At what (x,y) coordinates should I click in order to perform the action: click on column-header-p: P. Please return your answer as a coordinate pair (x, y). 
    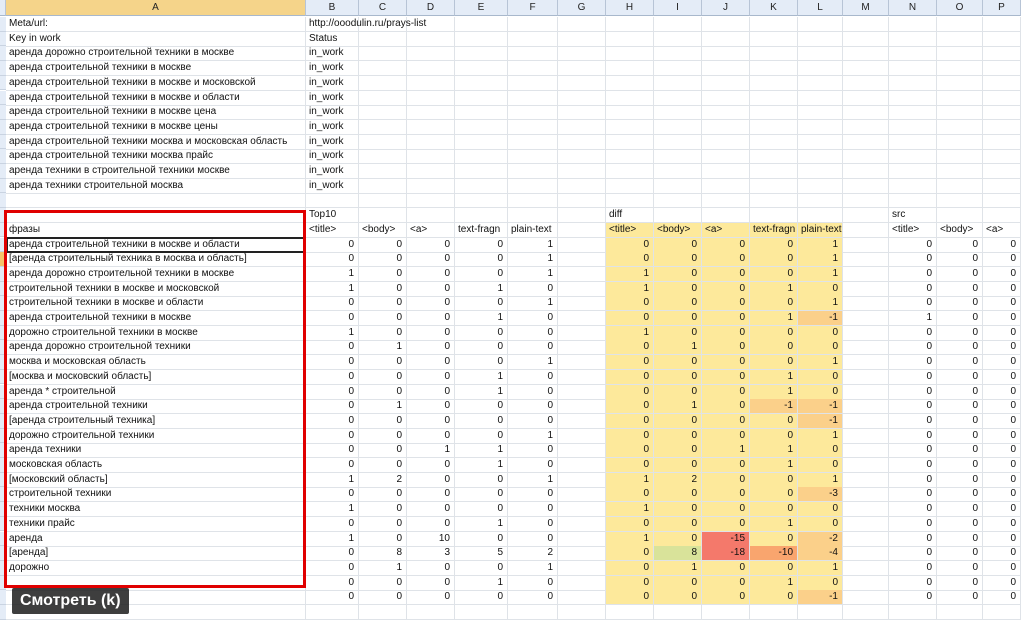
    Looking at the image, I should click on (1002, 8).